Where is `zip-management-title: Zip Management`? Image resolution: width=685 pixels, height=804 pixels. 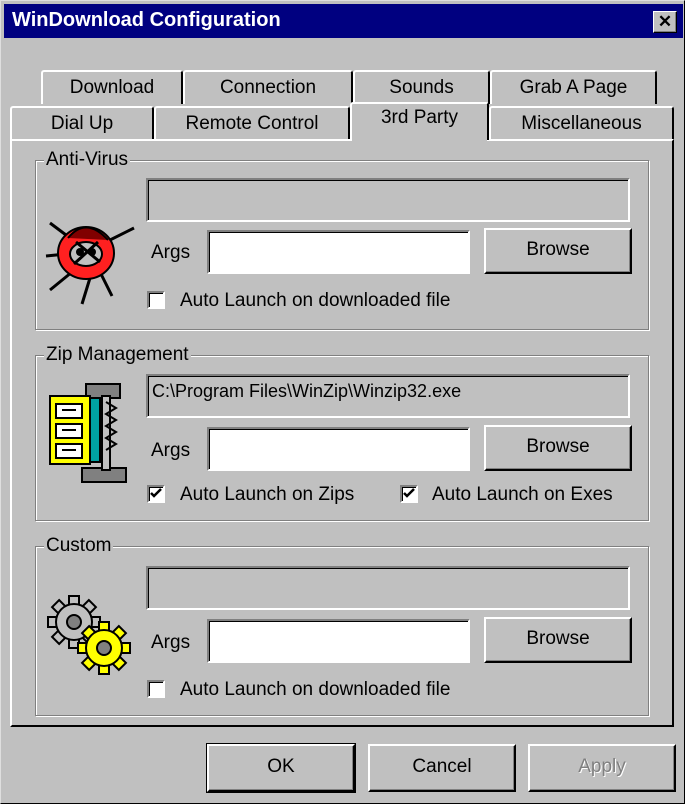
zip-management-title: Zip Management is located at coordinates (117, 355).